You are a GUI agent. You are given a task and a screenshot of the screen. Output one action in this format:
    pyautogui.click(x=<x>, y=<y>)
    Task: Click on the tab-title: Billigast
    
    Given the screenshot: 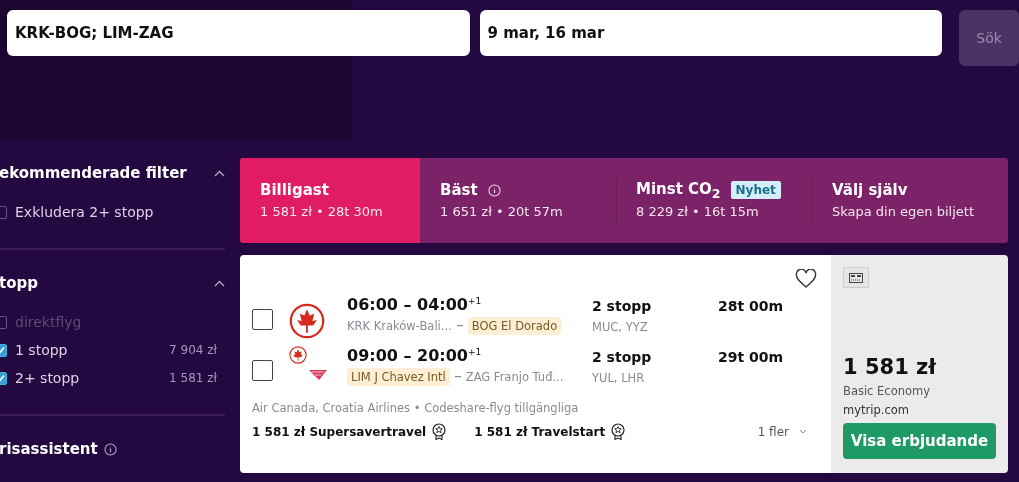 What is the action you would take?
    pyautogui.click(x=294, y=190)
    